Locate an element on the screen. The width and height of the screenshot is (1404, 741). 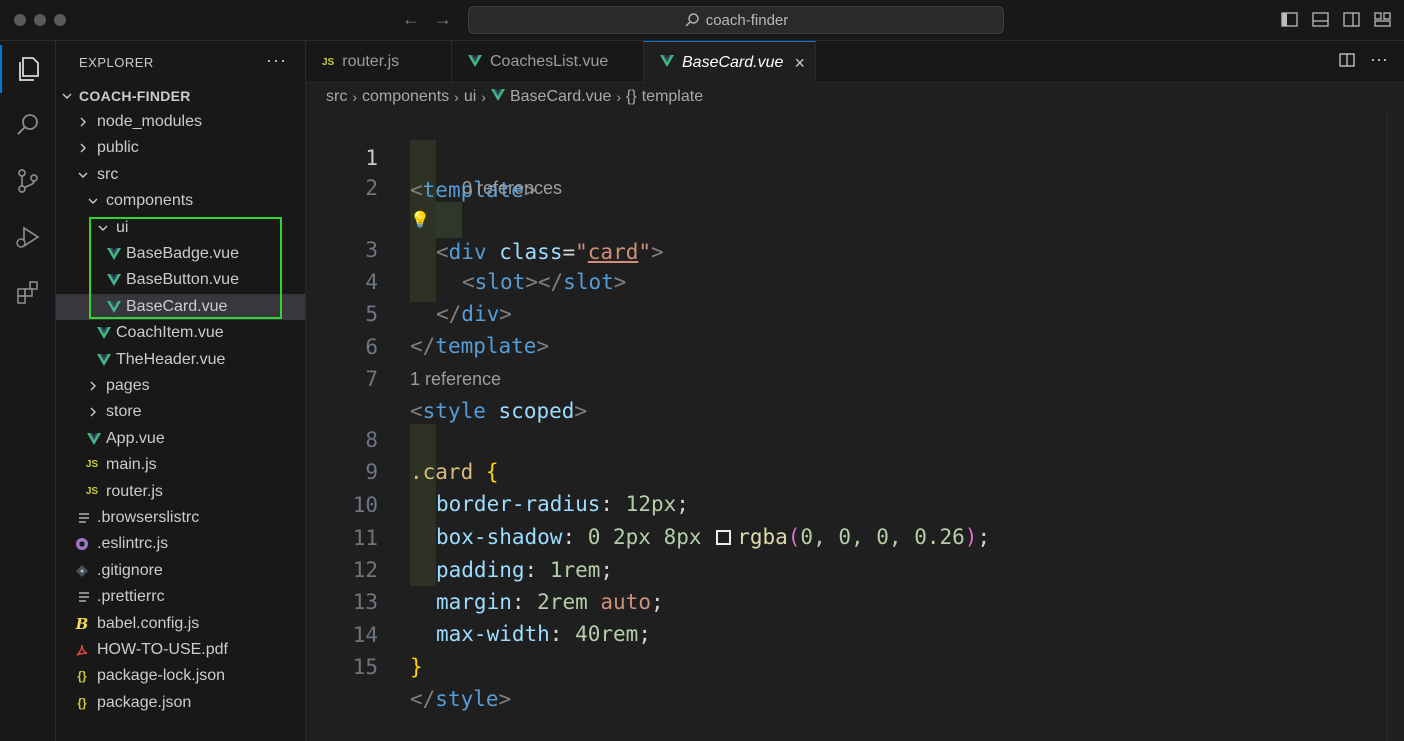
more-actions-button: ··· is located at coordinates (276, 60).